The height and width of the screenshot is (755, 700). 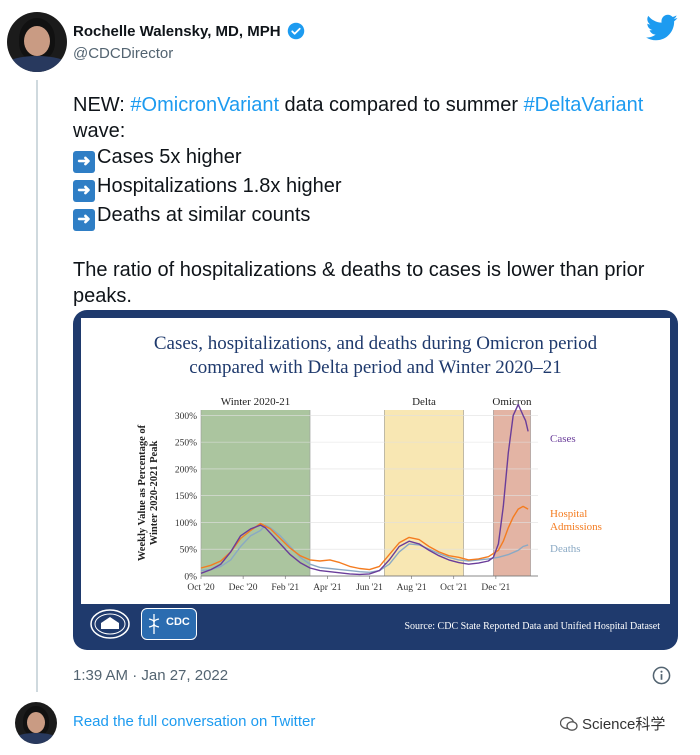 What do you see at coordinates (369, 588) in the screenshot?
I see `x-tick-label: Jun '21` at bounding box center [369, 588].